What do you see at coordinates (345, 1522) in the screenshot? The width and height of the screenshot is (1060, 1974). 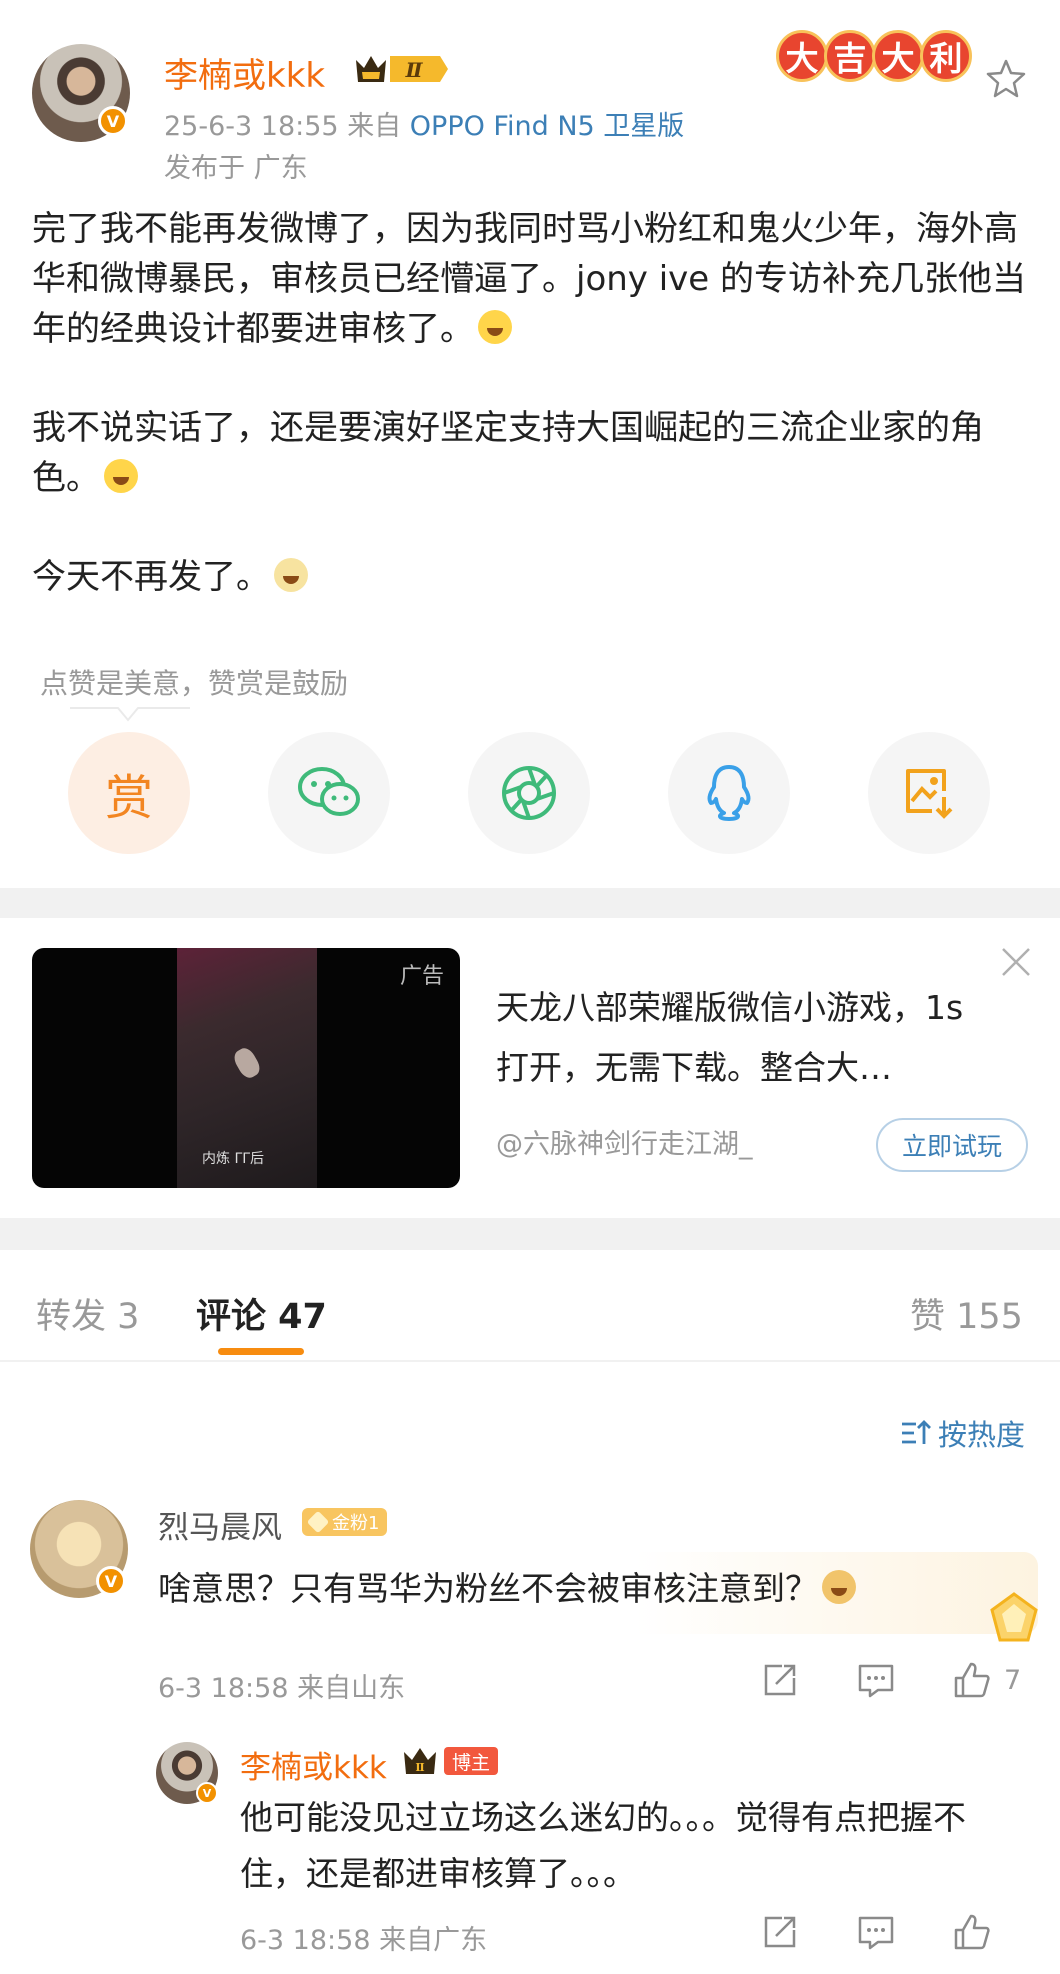 I see `gold-fan-badge: 金粉1` at bounding box center [345, 1522].